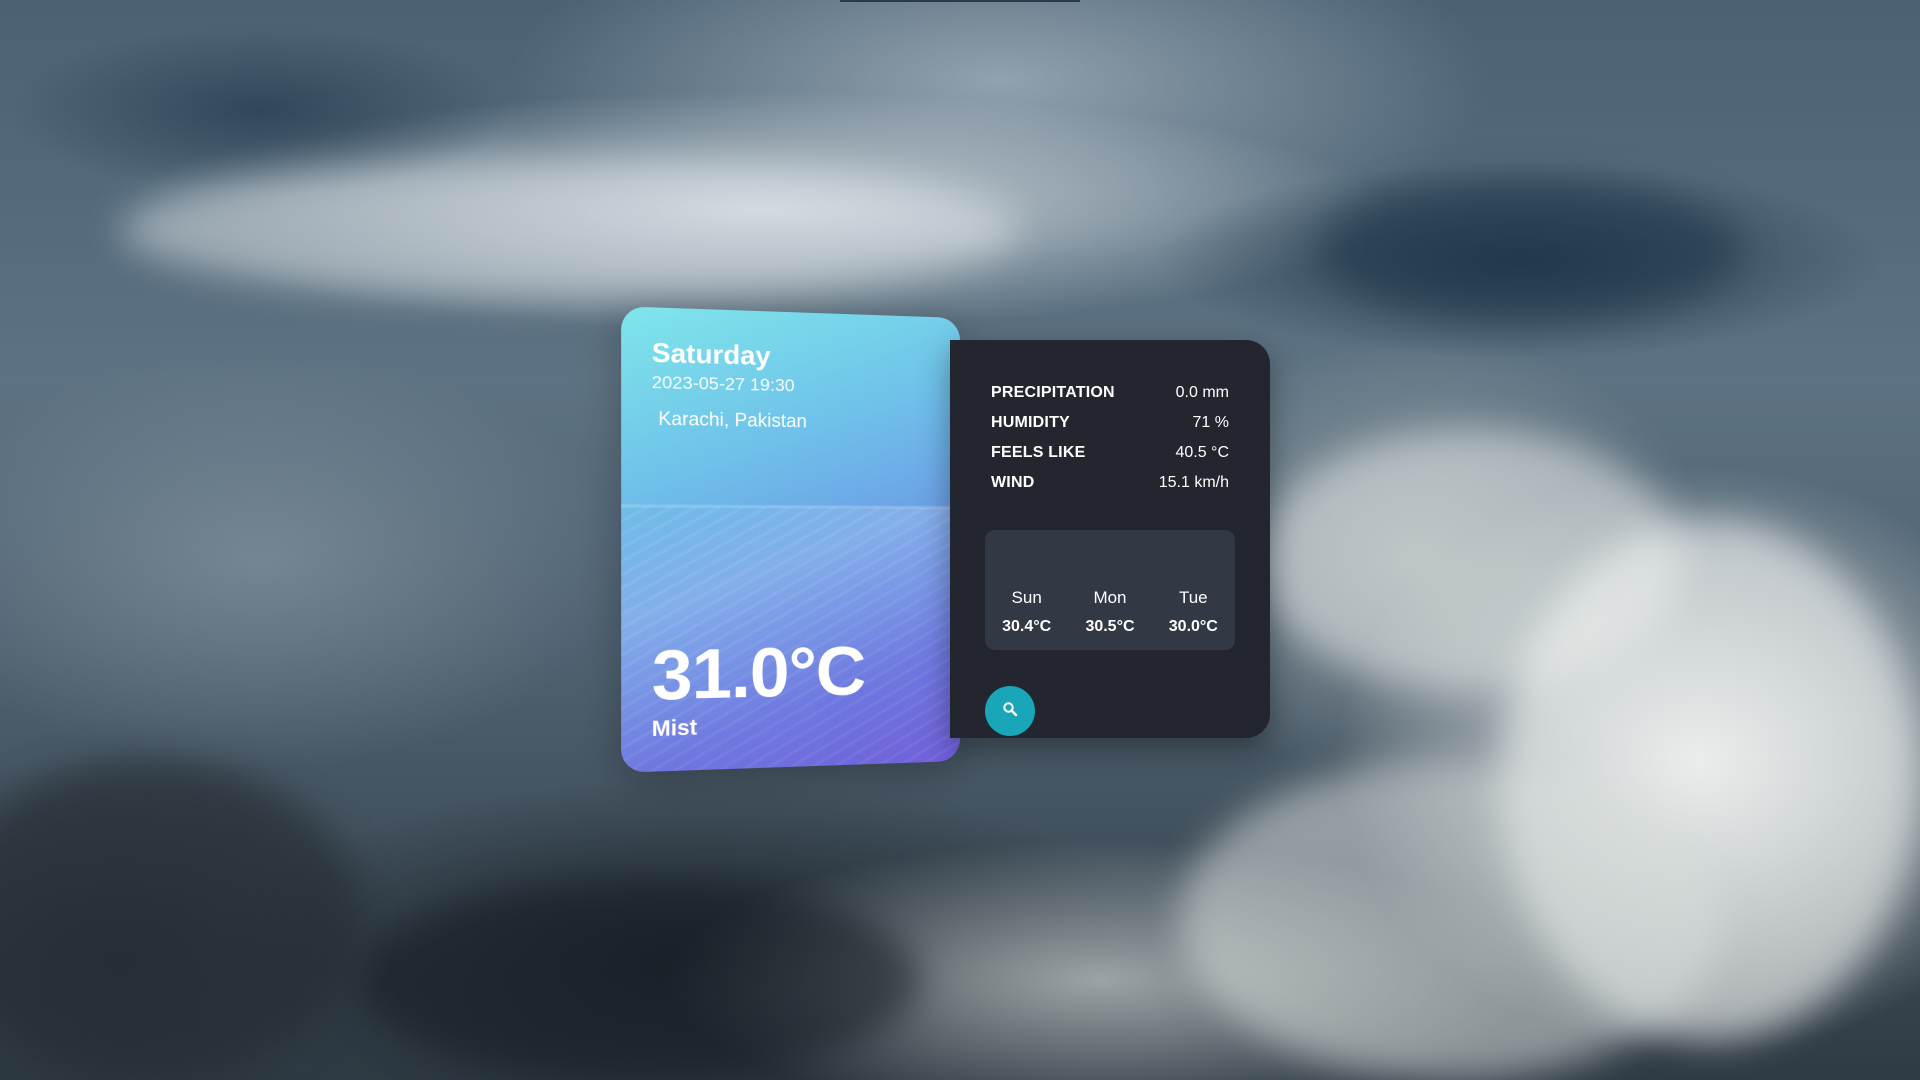  Describe the element at coordinates (1193, 626) in the screenshot. I see `forecast-temp: 30.0°C` at that location.